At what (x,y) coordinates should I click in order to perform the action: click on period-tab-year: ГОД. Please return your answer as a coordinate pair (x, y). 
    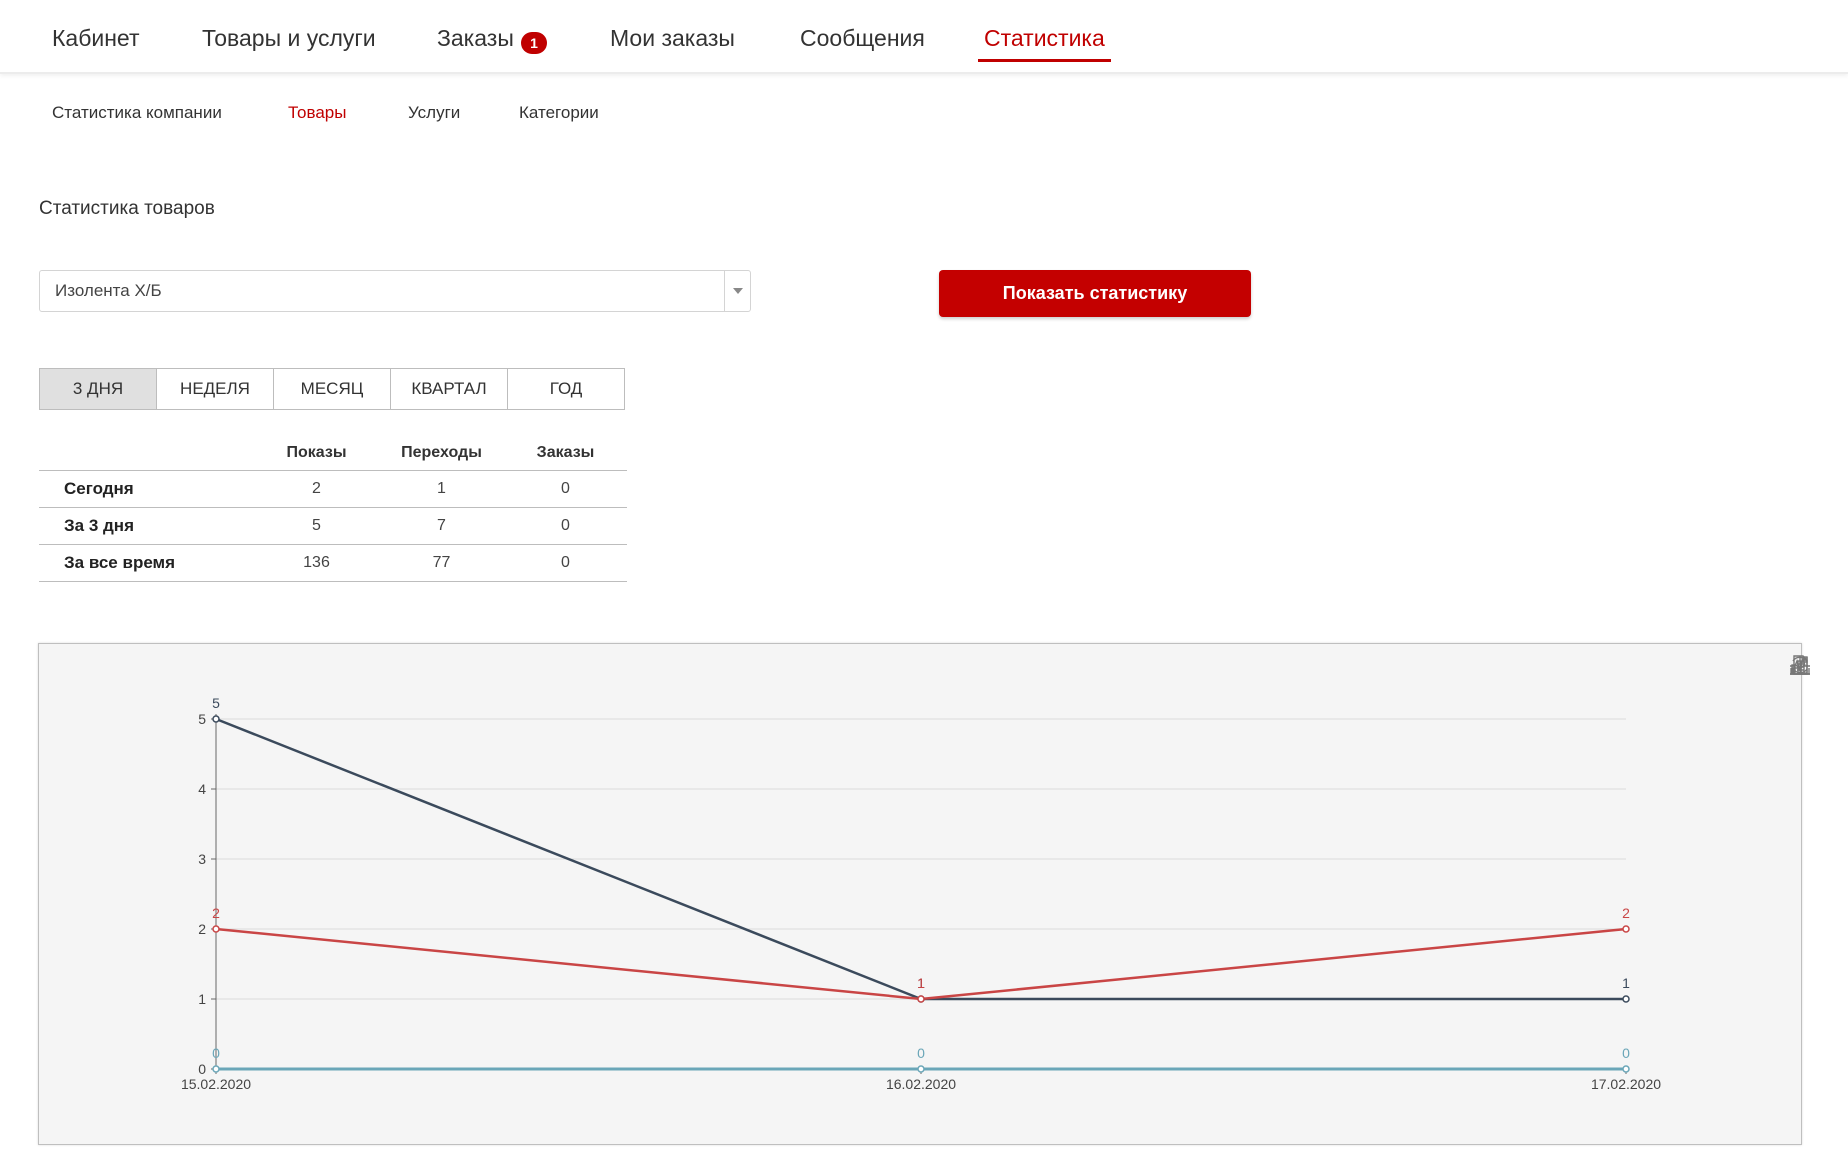
    Looking at the image, I should click on (566, 389).